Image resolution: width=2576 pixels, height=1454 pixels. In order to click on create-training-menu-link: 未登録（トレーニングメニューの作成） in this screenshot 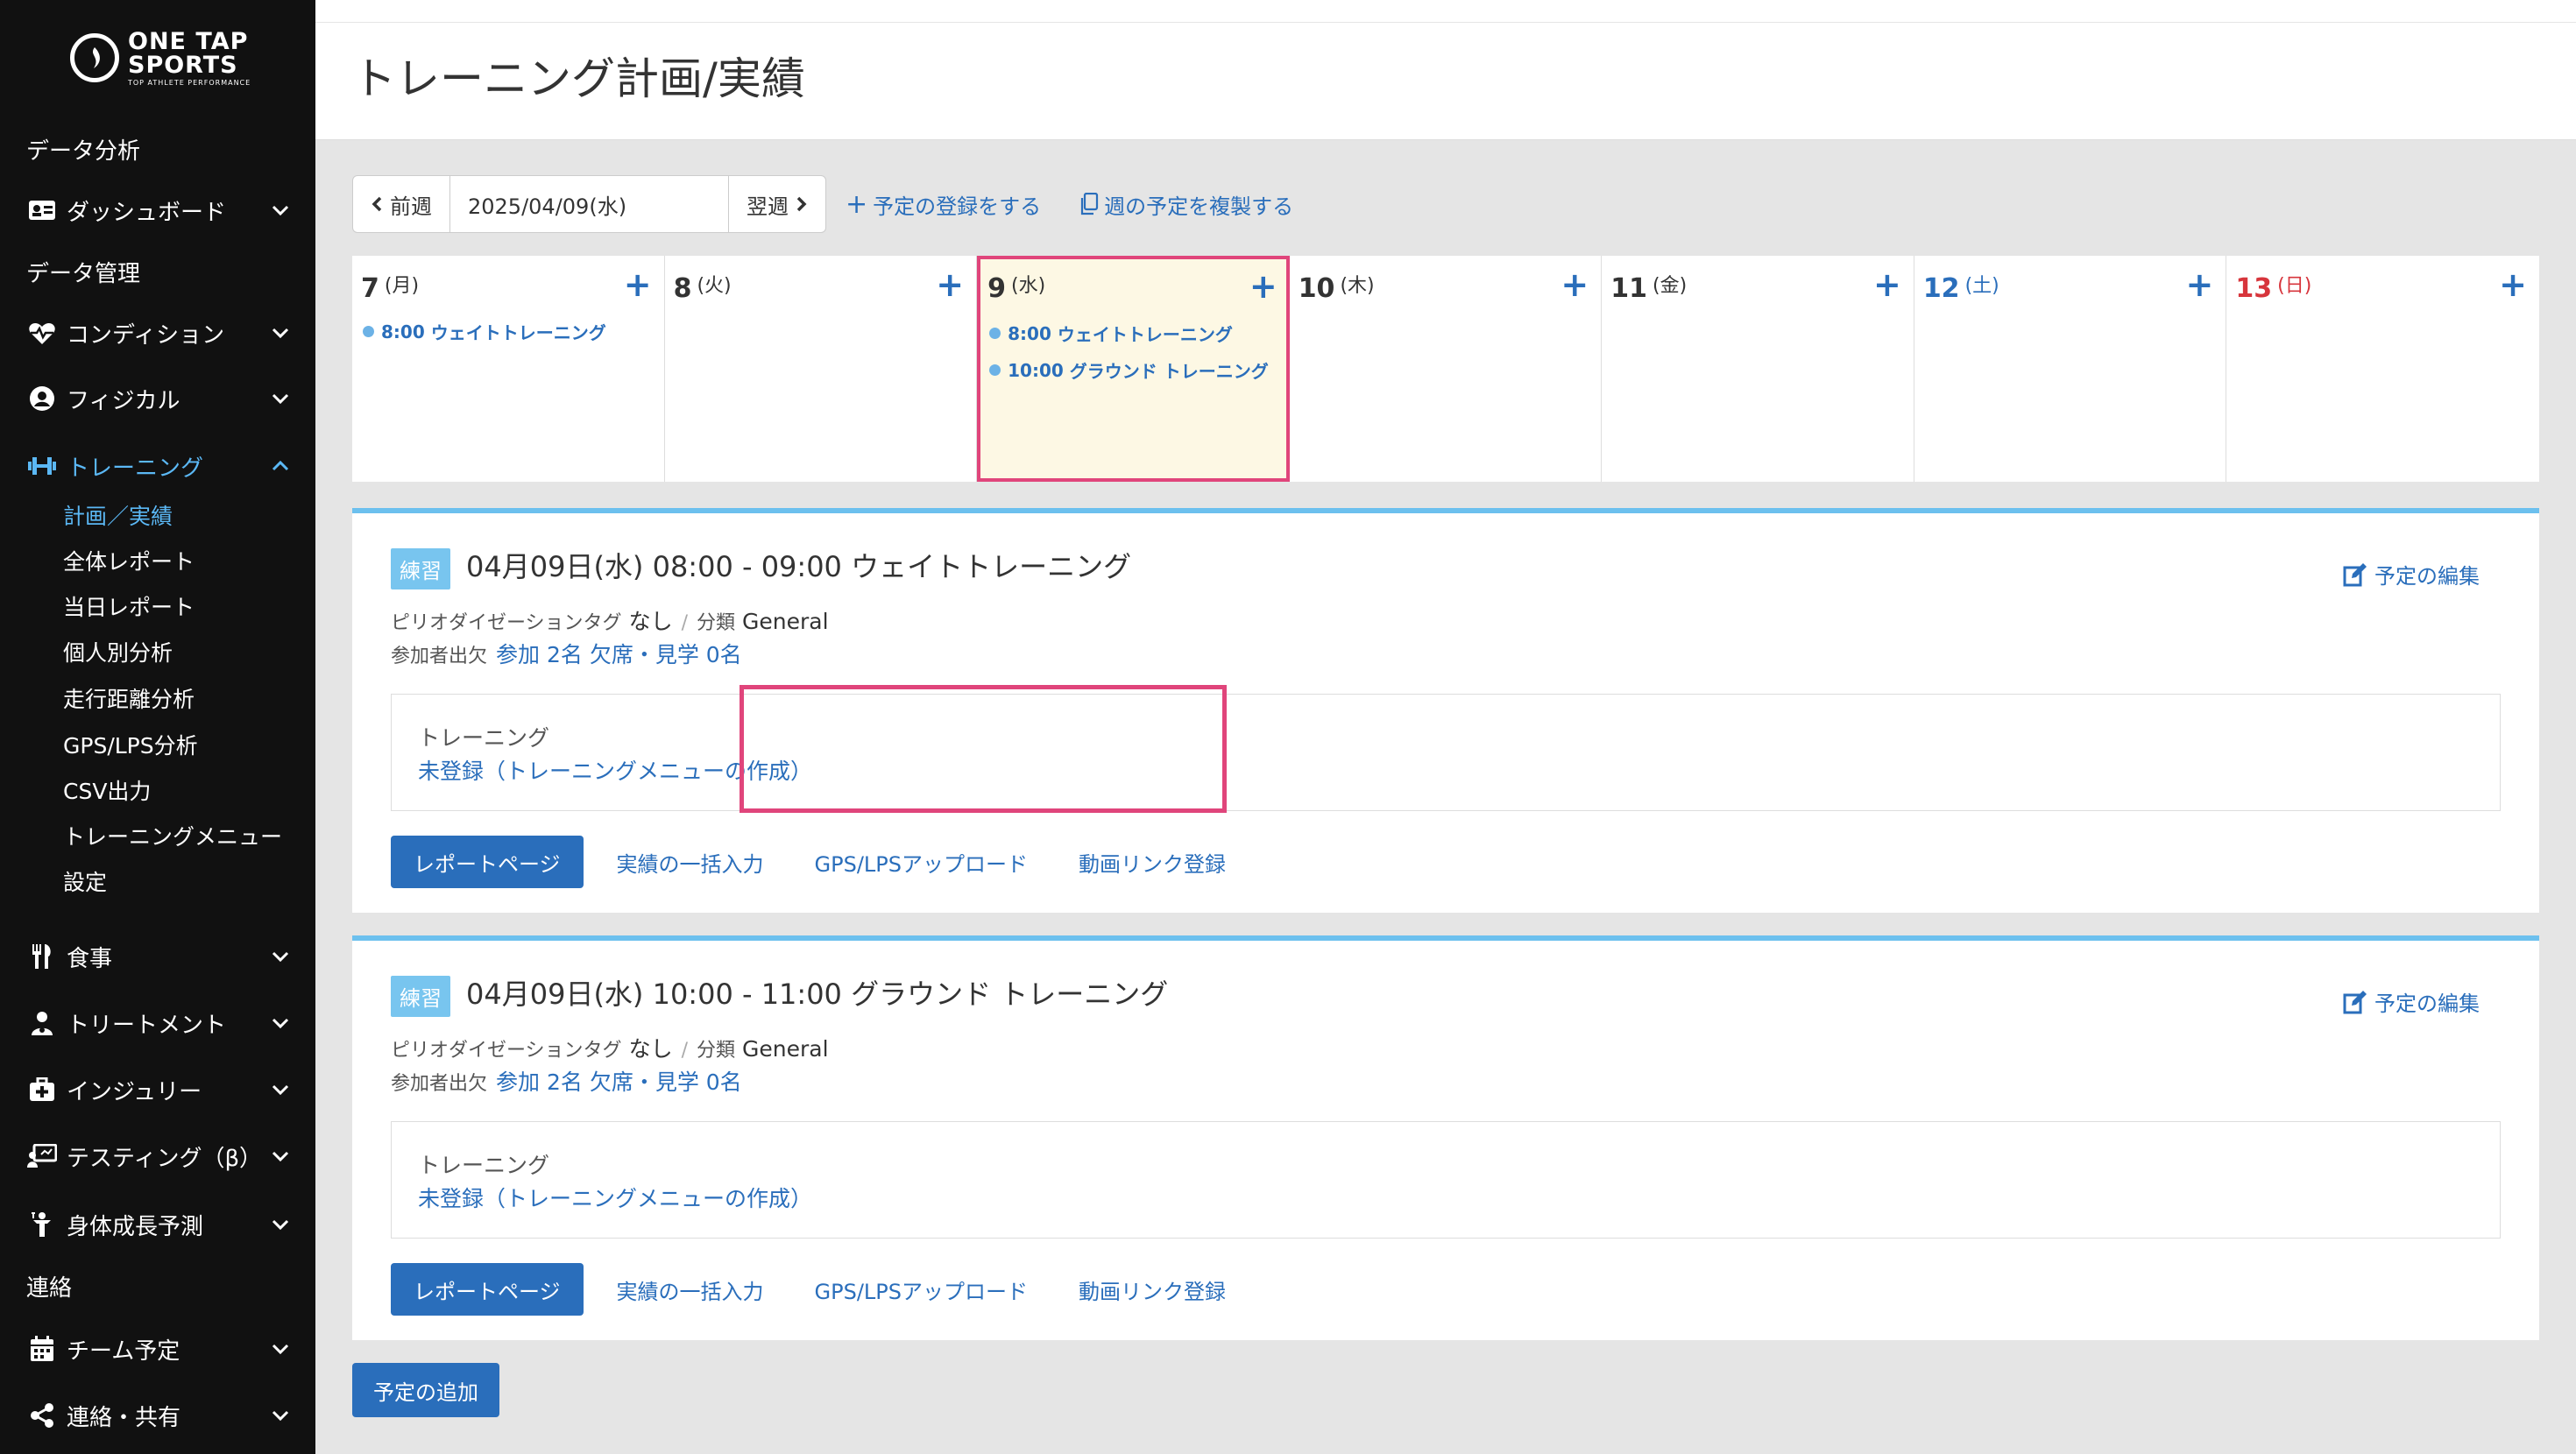, I will do `click(615, 1197)`.